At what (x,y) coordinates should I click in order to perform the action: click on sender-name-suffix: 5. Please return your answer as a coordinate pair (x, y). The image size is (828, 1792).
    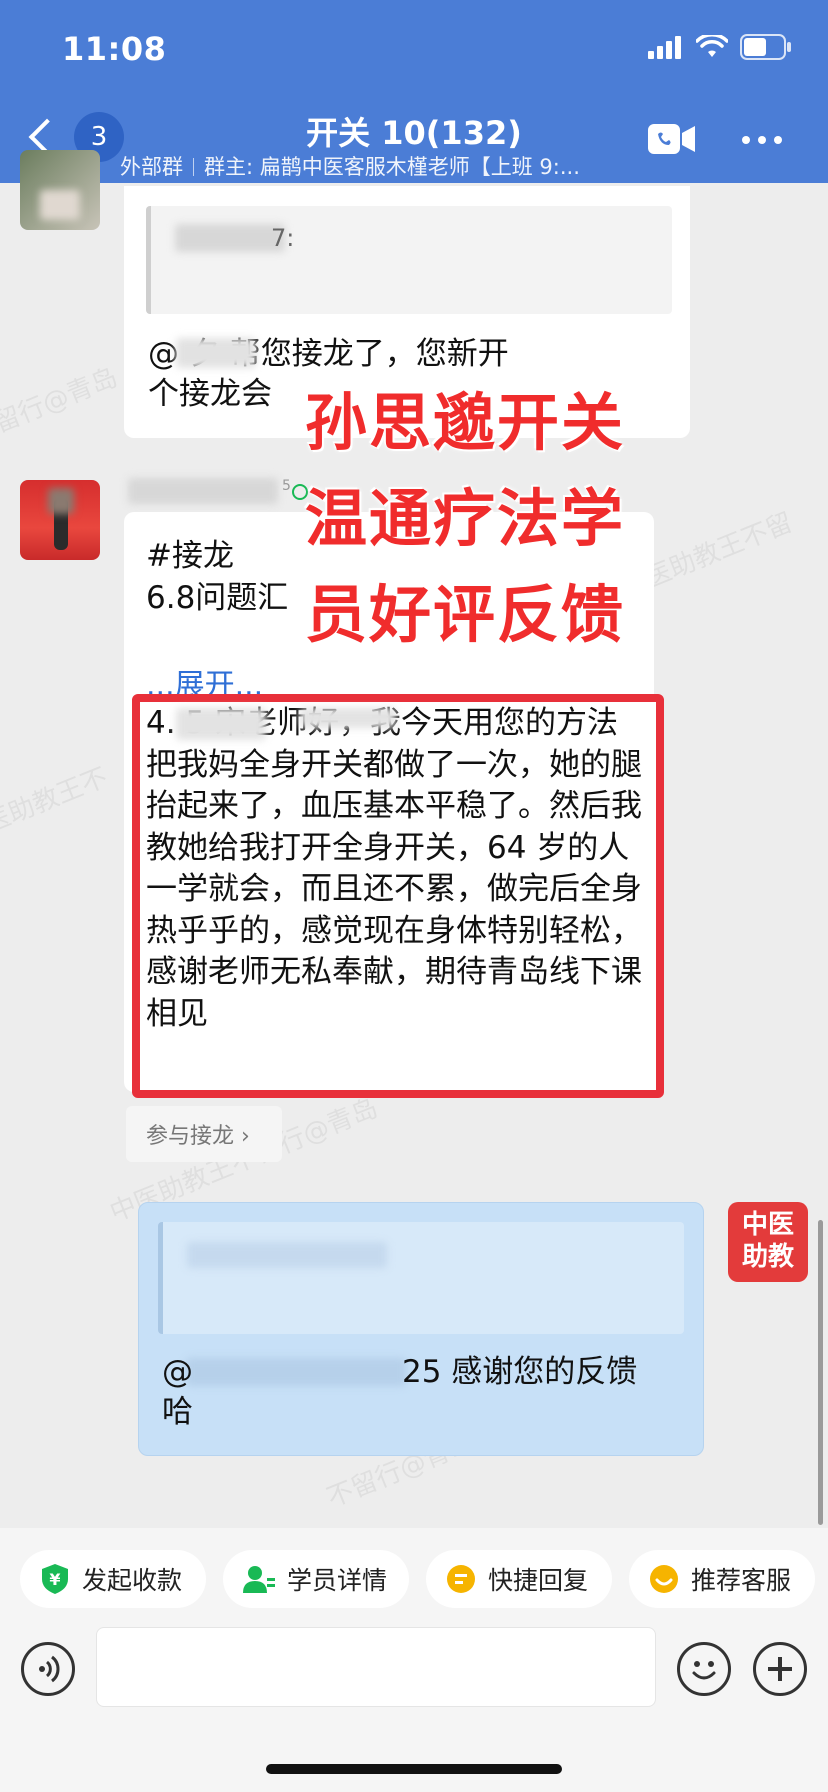
    Looking at the image, I should click on (286, 486).